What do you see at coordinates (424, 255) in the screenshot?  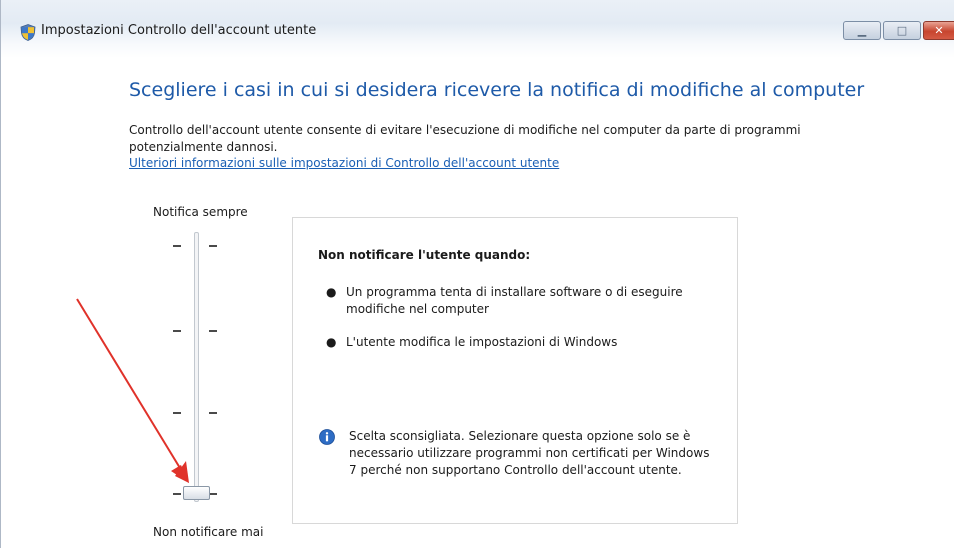 I see `info-box-title: Non notificare l'utente quando:` at bounding box center [424, 255].